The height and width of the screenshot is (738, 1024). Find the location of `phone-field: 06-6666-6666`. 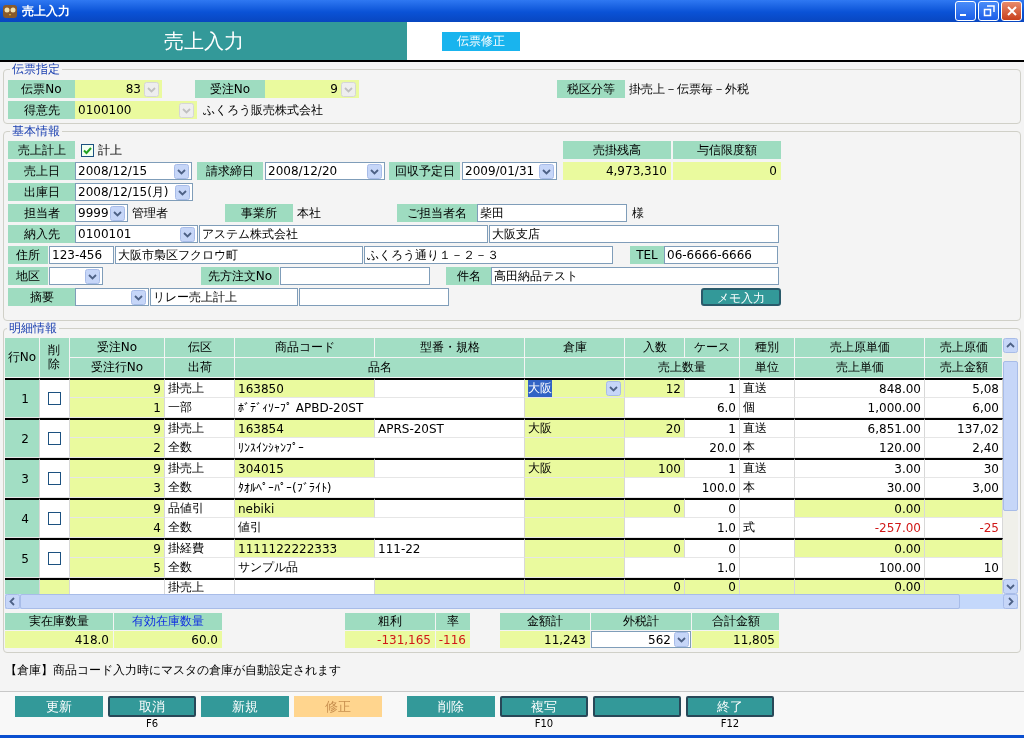

phone-field: 06-6666-6666 is located at coordinates (721, 255).